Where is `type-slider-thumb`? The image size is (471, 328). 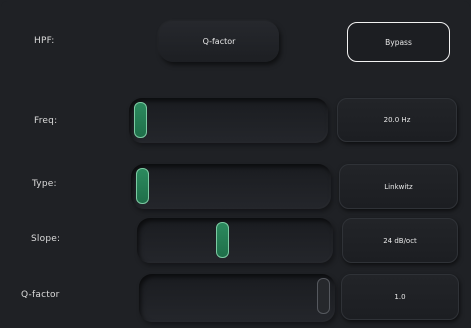
type-slider-thumb is located at coordinates (142, 186).